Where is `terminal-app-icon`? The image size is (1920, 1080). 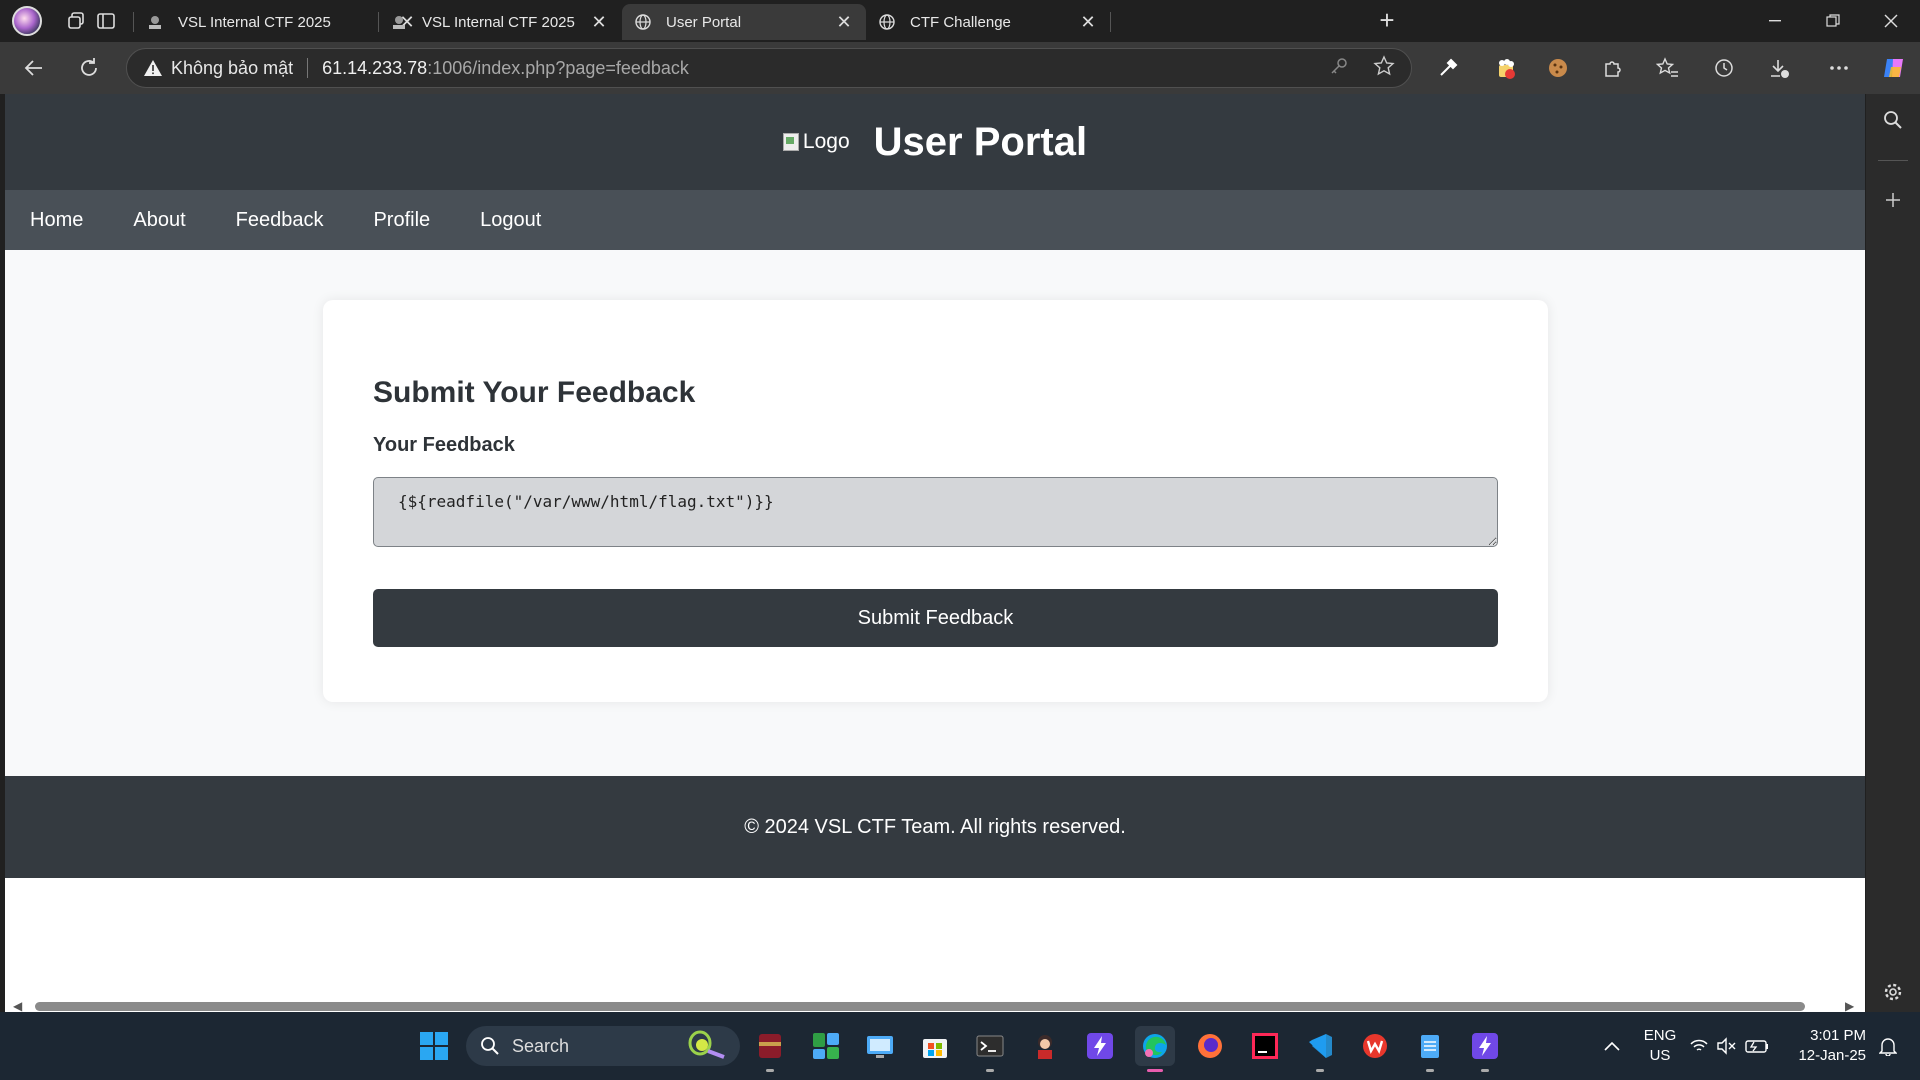
terminal-app-icon is located at coordinates (990, 1049).